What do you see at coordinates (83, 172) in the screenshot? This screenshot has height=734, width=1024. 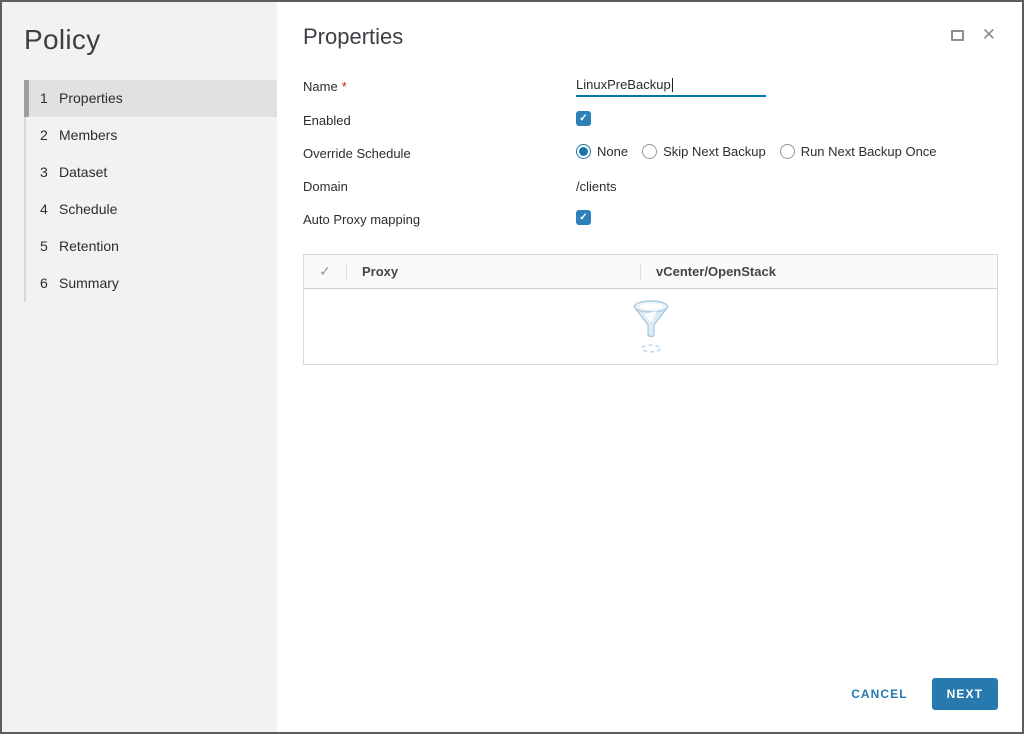 I see `step-label: Dataset` at bounding box center [83, 172].